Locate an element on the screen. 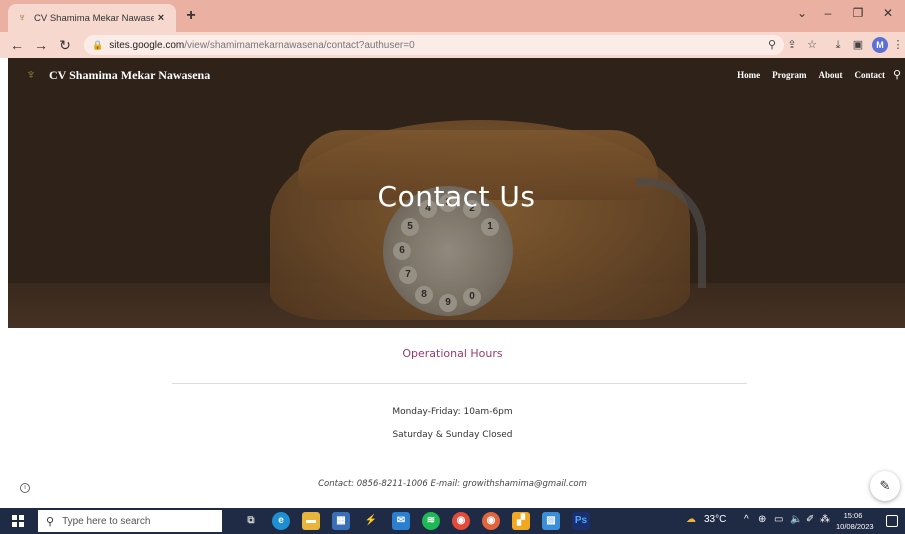 The width and height of the screenshot is (905, 534). browser-tab: ♆ CV Shamima Mekar Nawasena - × is located at coordinates (92, 18).